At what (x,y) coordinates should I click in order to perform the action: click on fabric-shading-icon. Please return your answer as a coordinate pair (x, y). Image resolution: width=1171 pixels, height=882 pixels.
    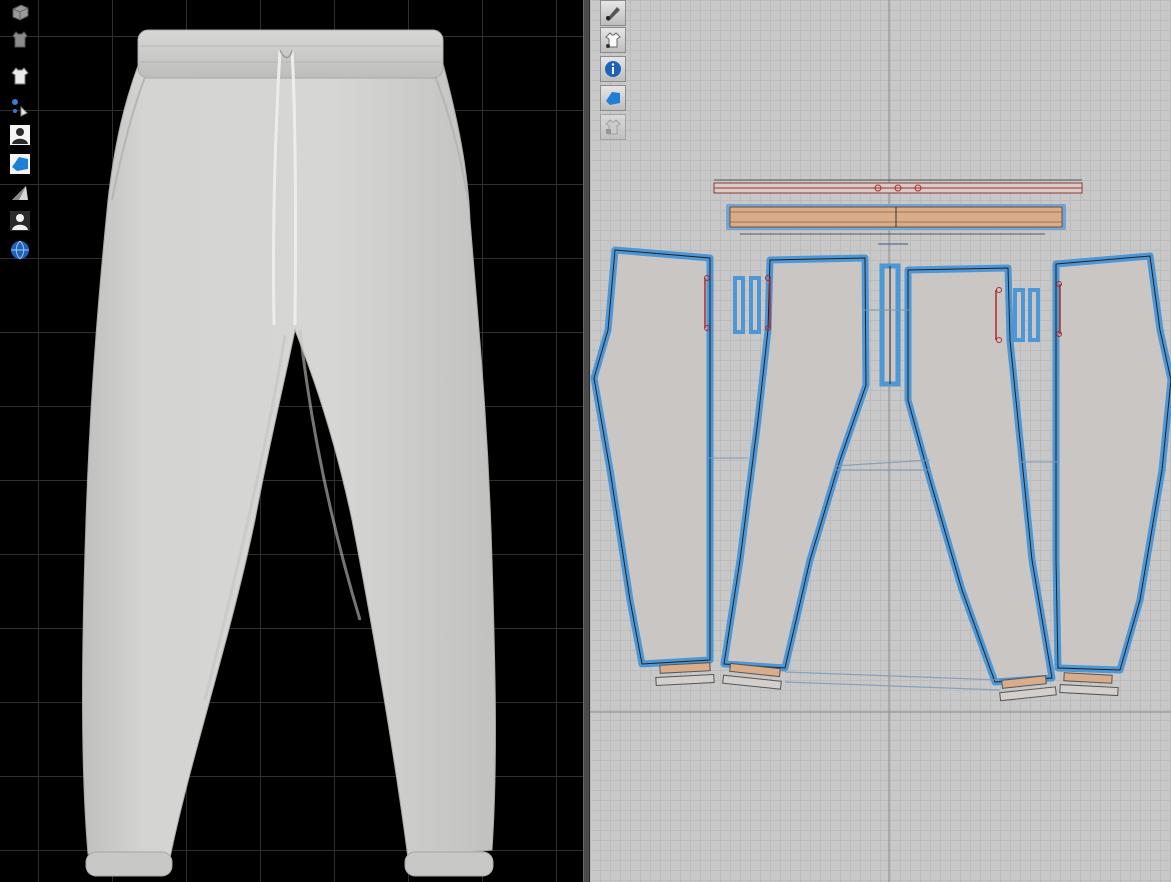
    Looking at the image, I should click on (20, 193).